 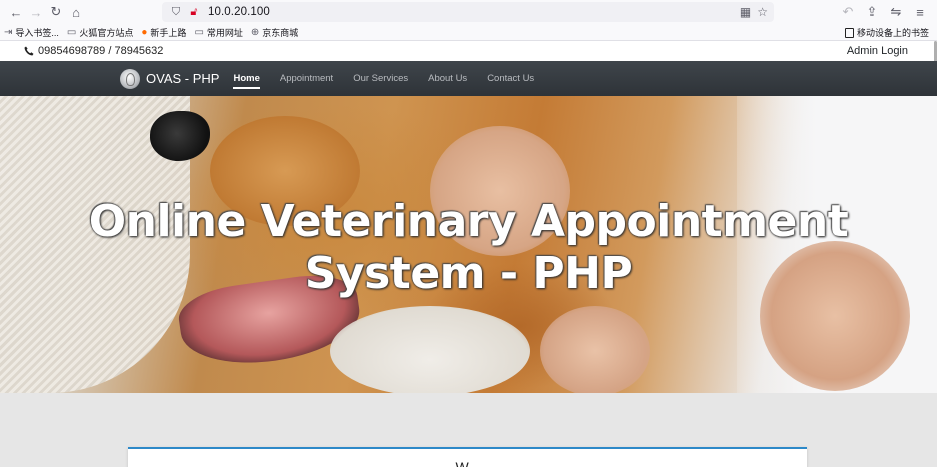 What do you see at coordinates (510, 78) in the screenshot?
I see `nav-contact-us: Contact Us` at bounding box center [510, 78].